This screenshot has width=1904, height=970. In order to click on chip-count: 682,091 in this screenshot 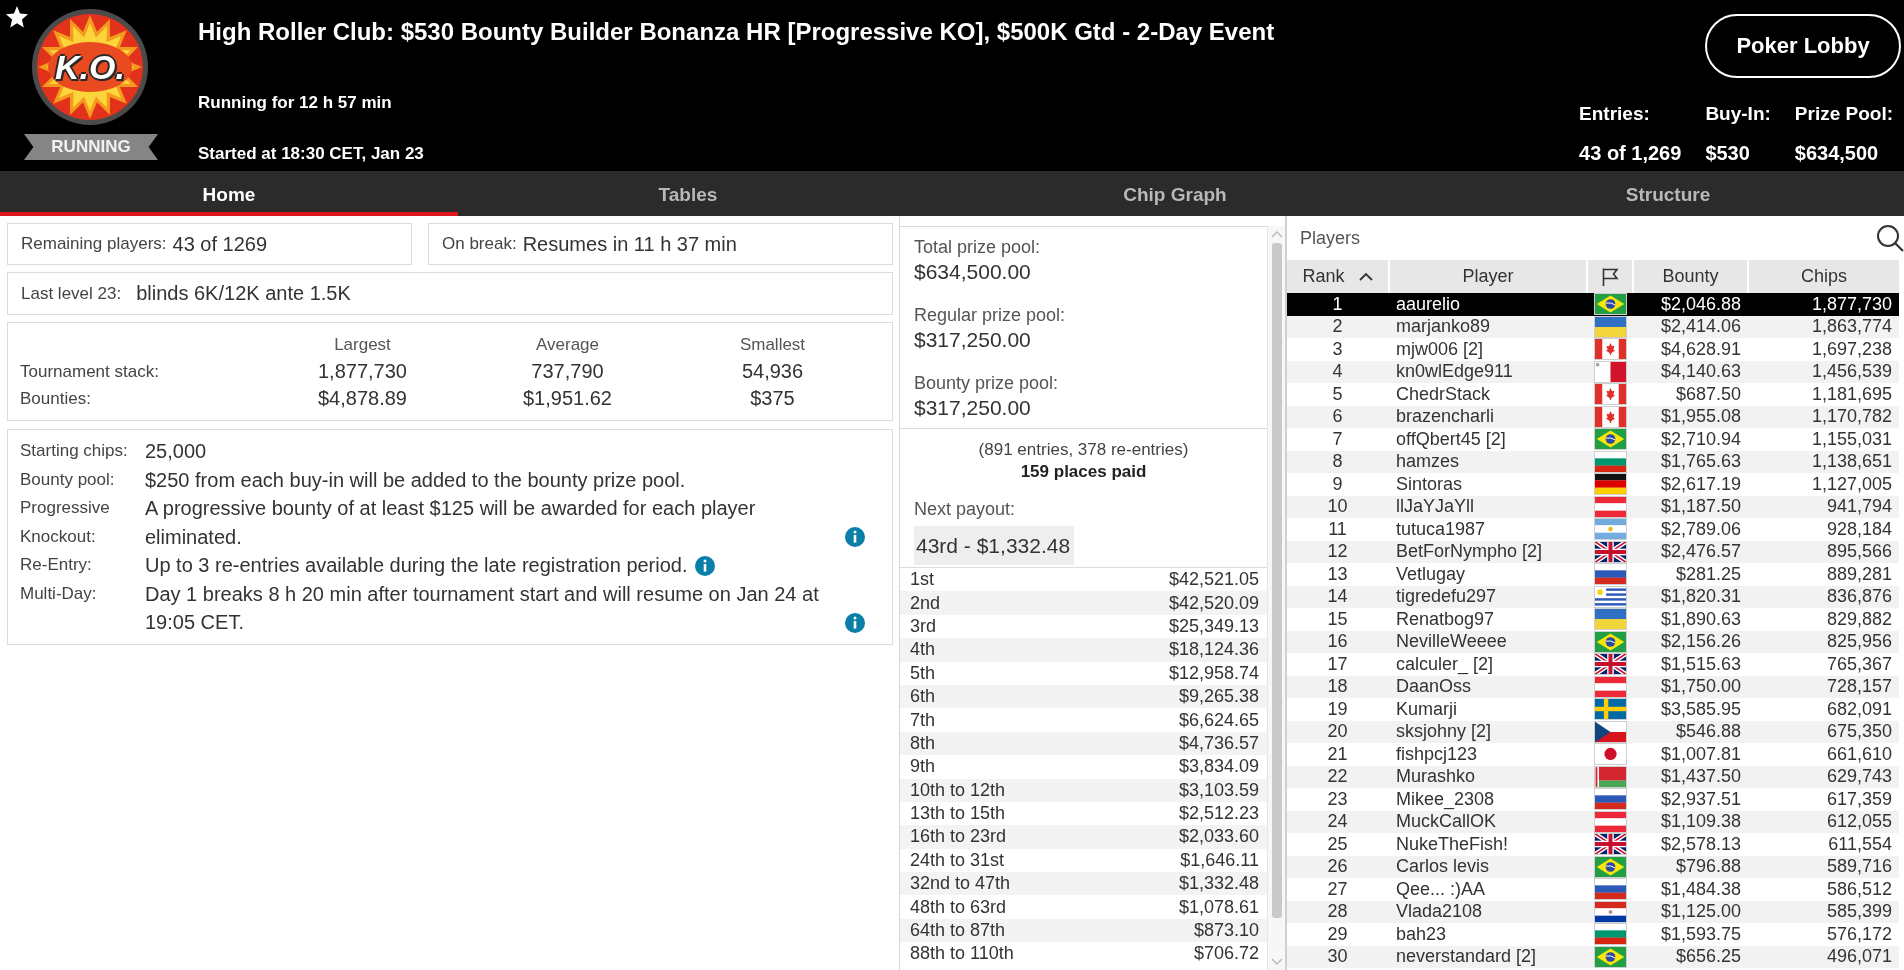, I will do `click(1859, 709)`.